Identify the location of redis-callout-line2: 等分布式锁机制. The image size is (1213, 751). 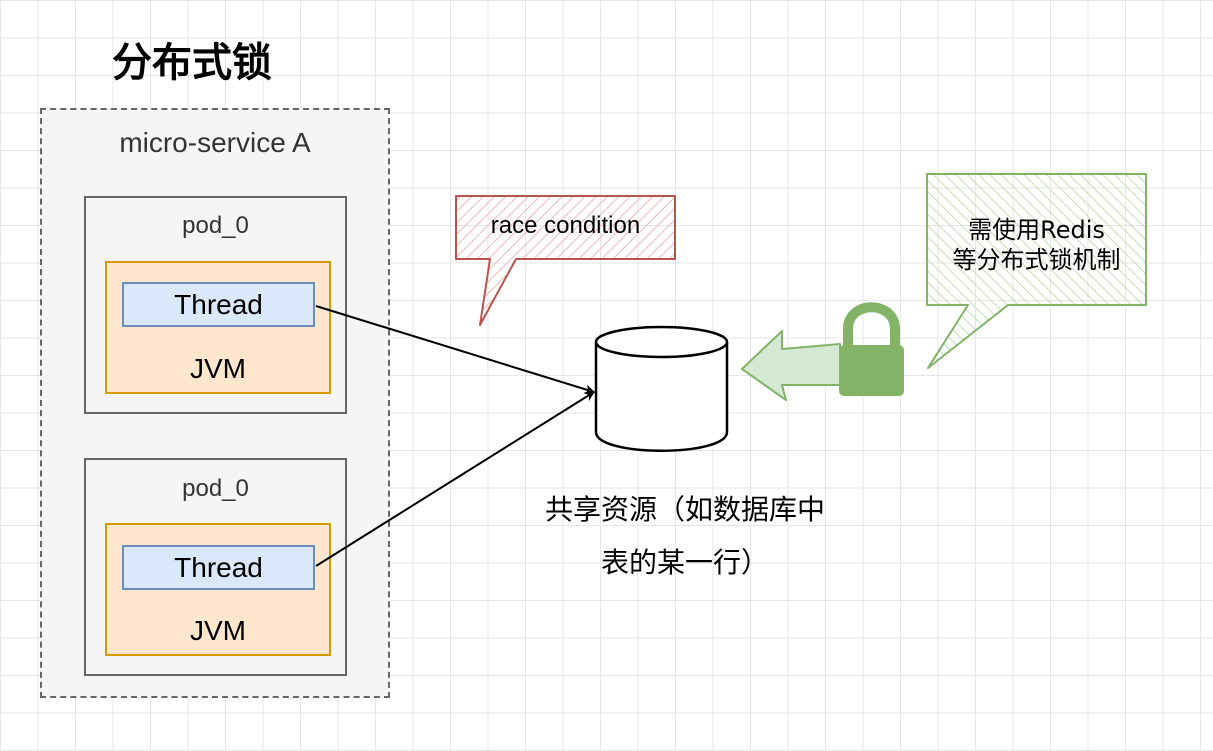
(1036, 260).